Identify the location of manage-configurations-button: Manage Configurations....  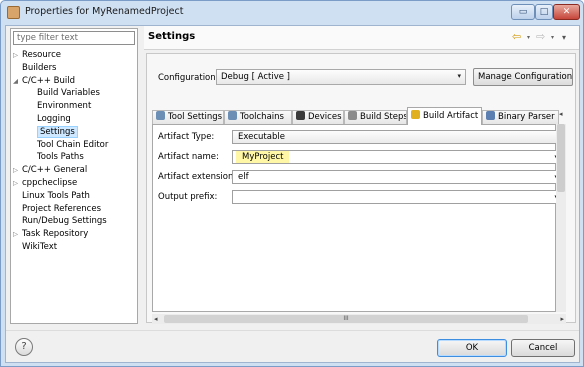
(523, 77).